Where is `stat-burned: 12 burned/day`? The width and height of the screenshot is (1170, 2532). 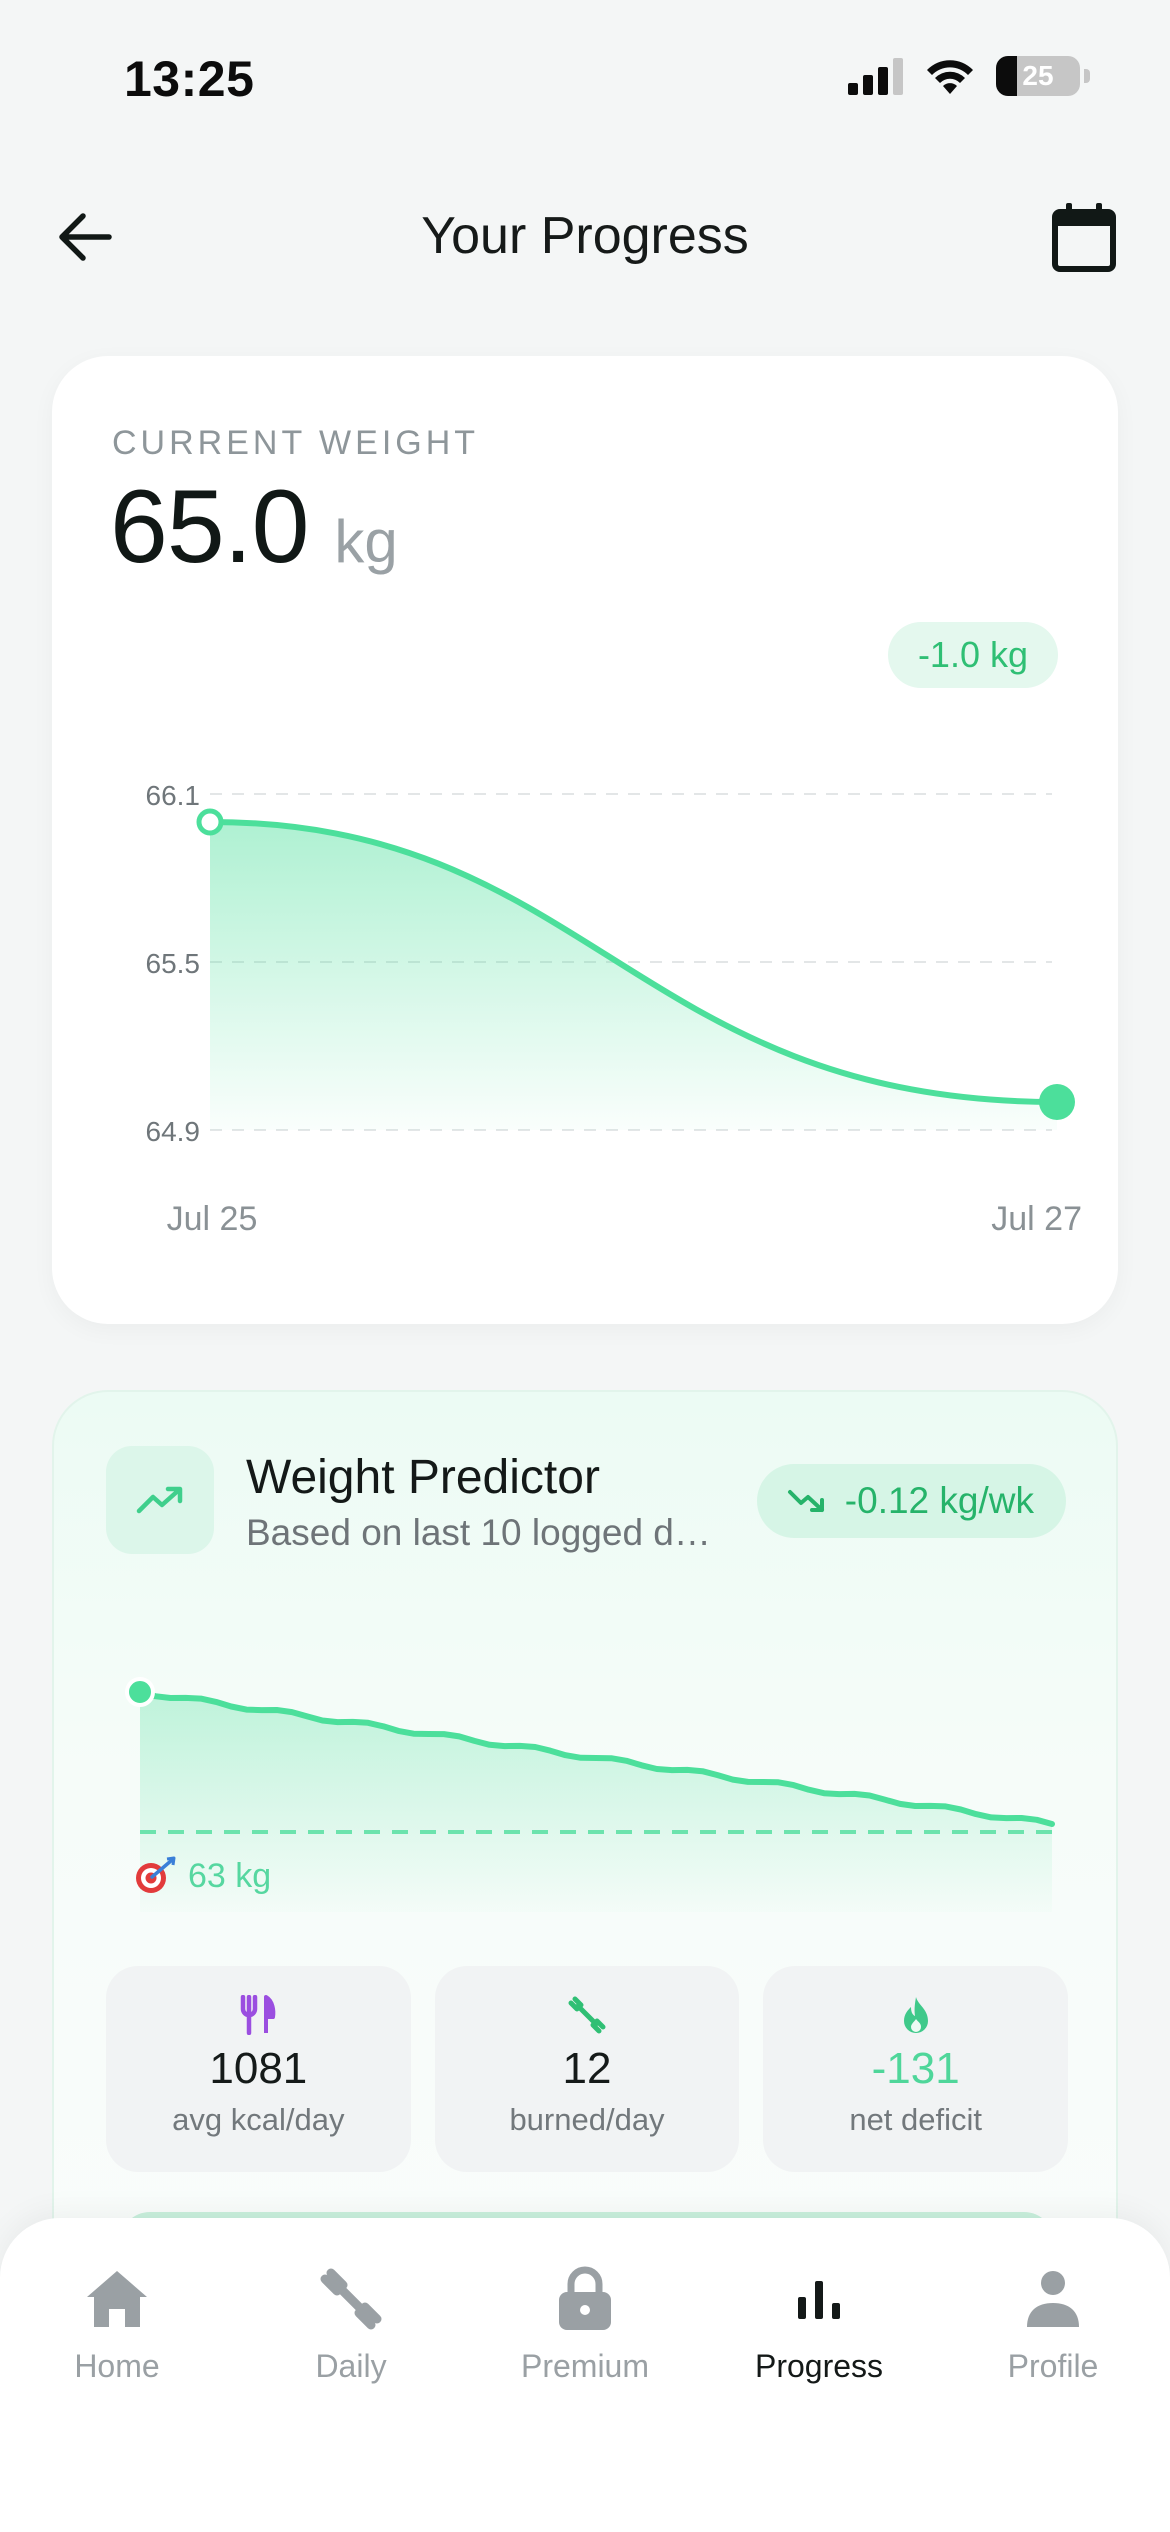 stat-burned: 12 burned/day is located at coordinates (587, 2069).